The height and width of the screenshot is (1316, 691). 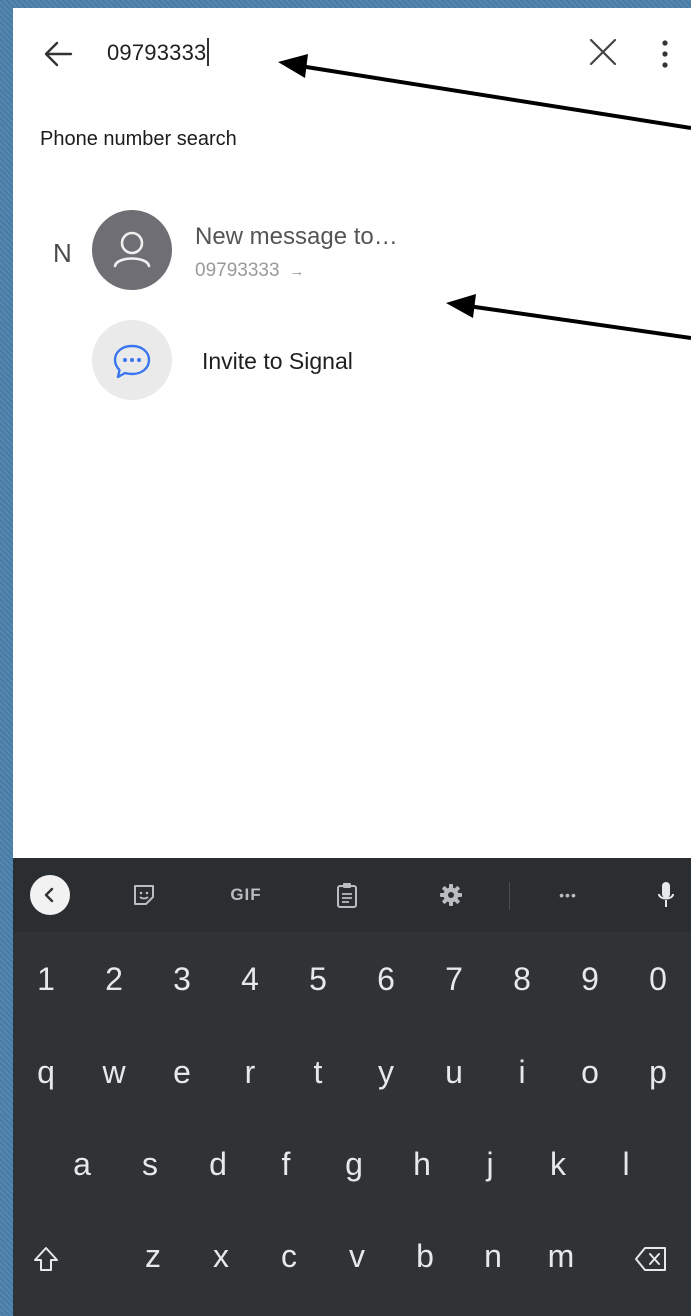 What do you see at coordinates (150, 1164) in the screenshot?
I see `key-s: s` at bounding box center [150, 1164].